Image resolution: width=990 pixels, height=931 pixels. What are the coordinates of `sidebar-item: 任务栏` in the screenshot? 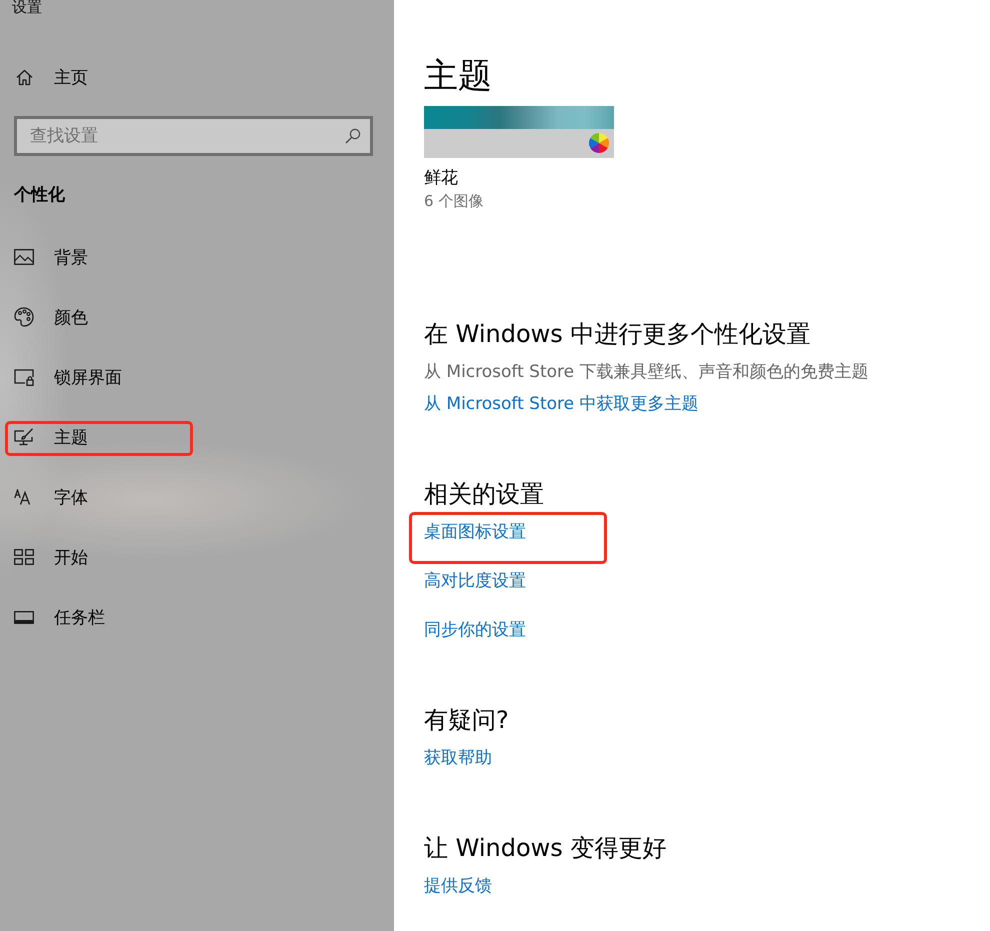 It's located at (197, 617).